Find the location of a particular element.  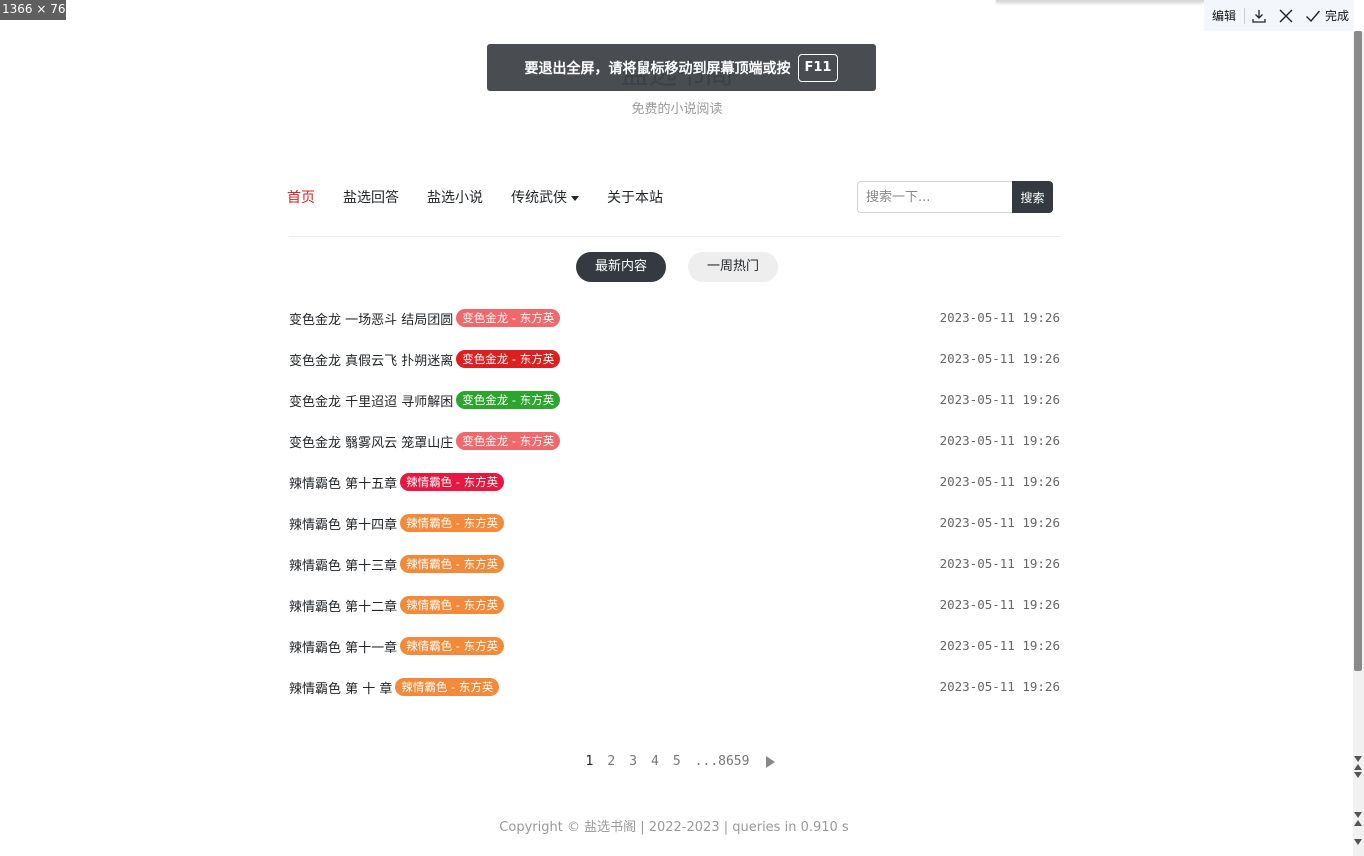

pagination: 1 2 3 4 5 ...8659 is located at coordinates (677, 761).